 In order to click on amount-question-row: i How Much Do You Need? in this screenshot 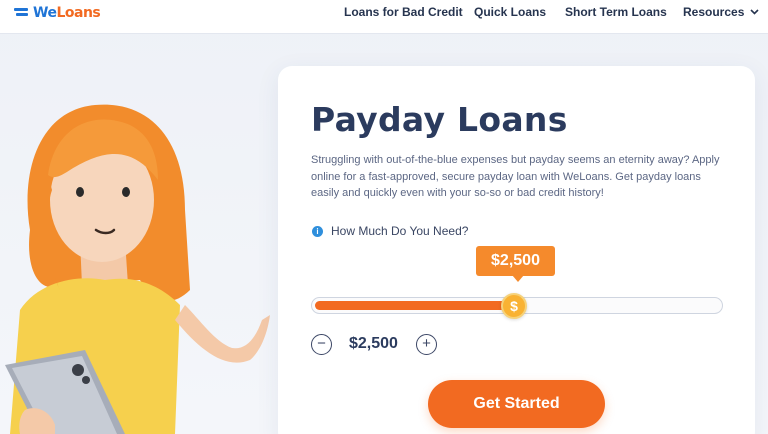, I will do `click(390, 231)`.